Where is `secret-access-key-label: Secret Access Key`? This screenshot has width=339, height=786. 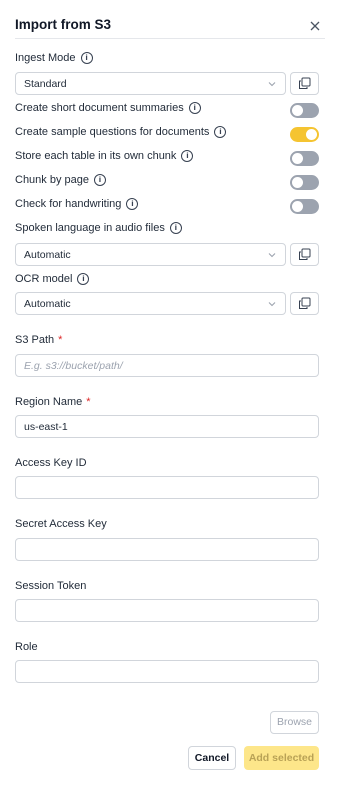
secret-access-key-label: Secret Access Key is located at coordinates (61, 524).